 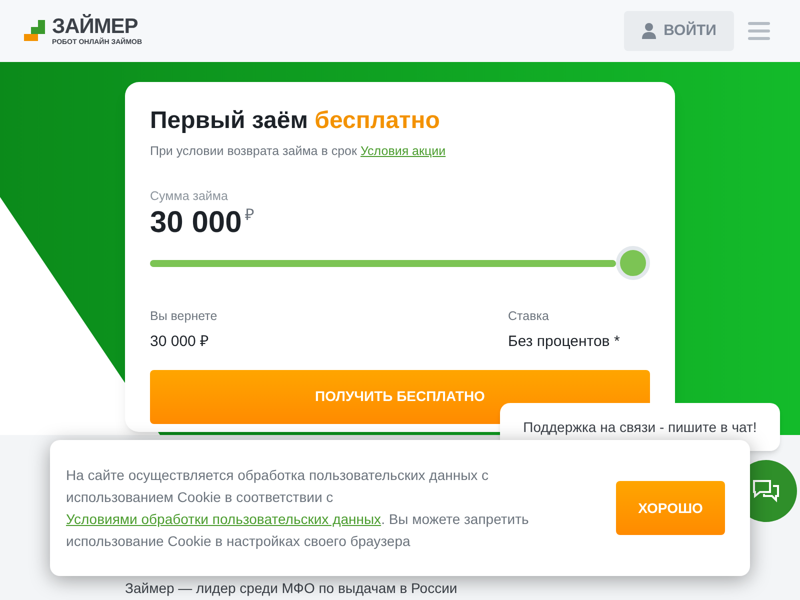 I want to click on menu-icon, so click(x=759, y=31).